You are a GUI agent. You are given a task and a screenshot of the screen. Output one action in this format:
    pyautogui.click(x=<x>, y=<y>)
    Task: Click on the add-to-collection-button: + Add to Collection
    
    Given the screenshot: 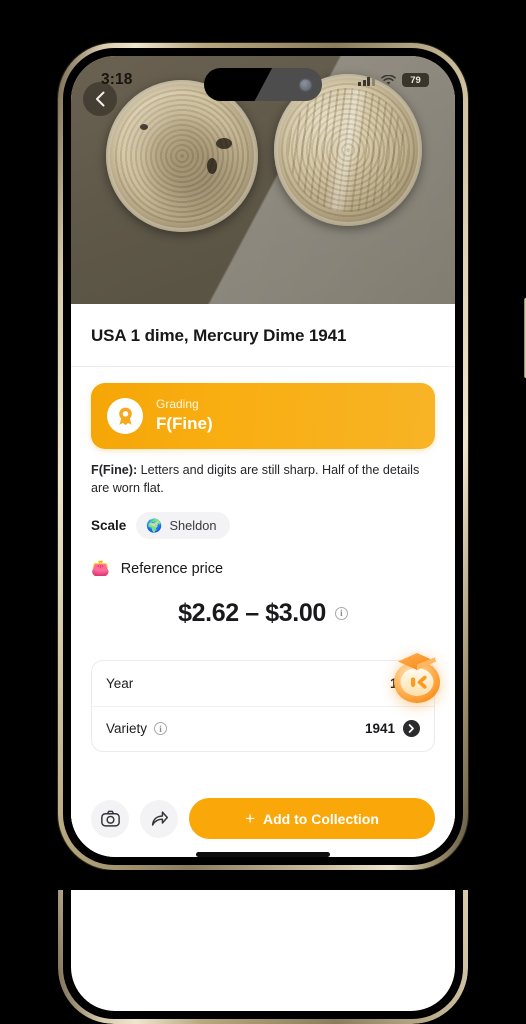 What is the action you would take?
    pyautogui.click(x=312, y=818)
    